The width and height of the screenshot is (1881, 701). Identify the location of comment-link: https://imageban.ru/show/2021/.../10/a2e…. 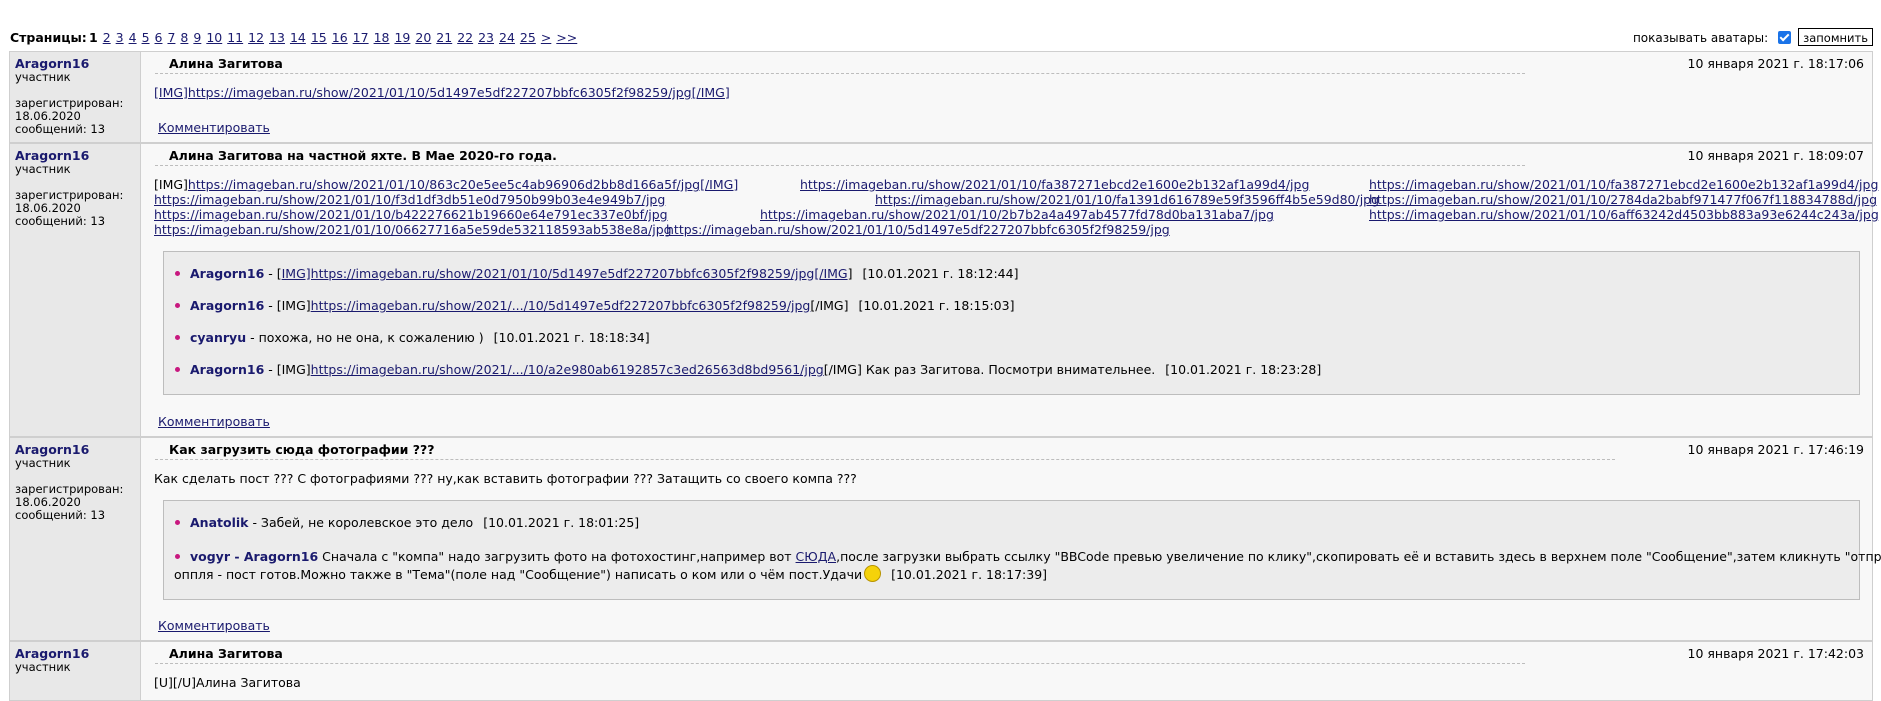
(567, 369).